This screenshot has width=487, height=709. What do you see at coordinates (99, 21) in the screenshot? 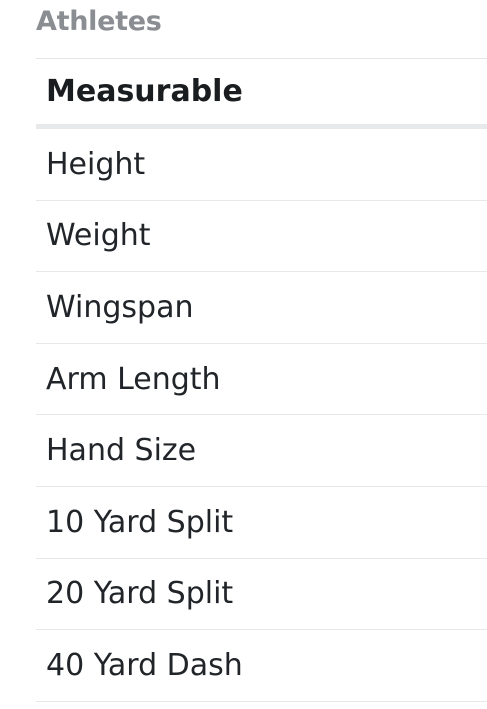
I see `section-title: Athletes` at bounding box center [99, 21].